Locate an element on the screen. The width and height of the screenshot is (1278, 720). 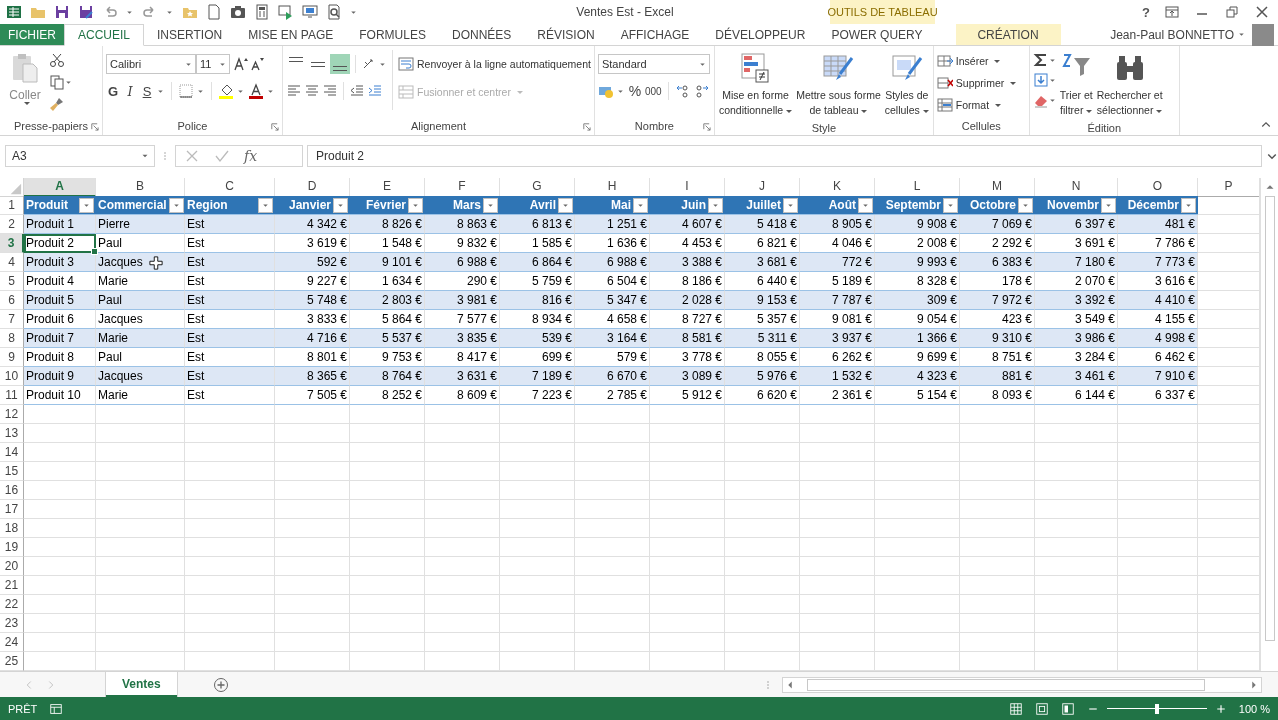
table-cell: 5 347 € is located at coordinates (612, 300).